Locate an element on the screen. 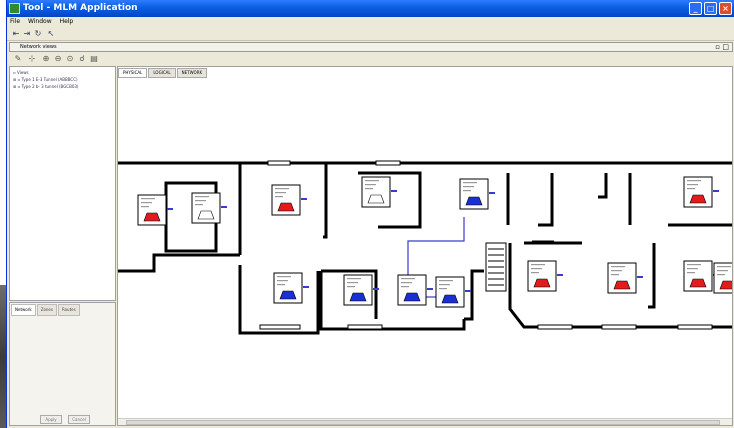 The image size is (734, 428). wall-left-lower is located at coordinates (179, 263).